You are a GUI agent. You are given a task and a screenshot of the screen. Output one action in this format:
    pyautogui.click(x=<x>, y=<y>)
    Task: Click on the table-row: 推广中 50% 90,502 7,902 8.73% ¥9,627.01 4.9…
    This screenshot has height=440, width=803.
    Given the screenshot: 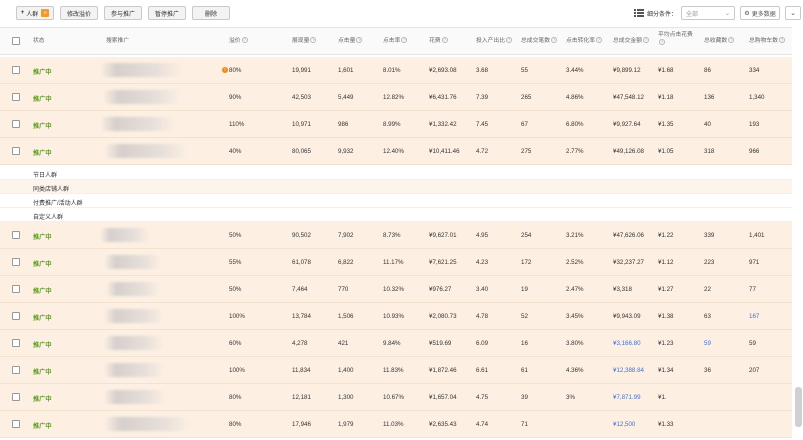 What is the action you would take?
    pyautogui.click(x=396, y=235)
    